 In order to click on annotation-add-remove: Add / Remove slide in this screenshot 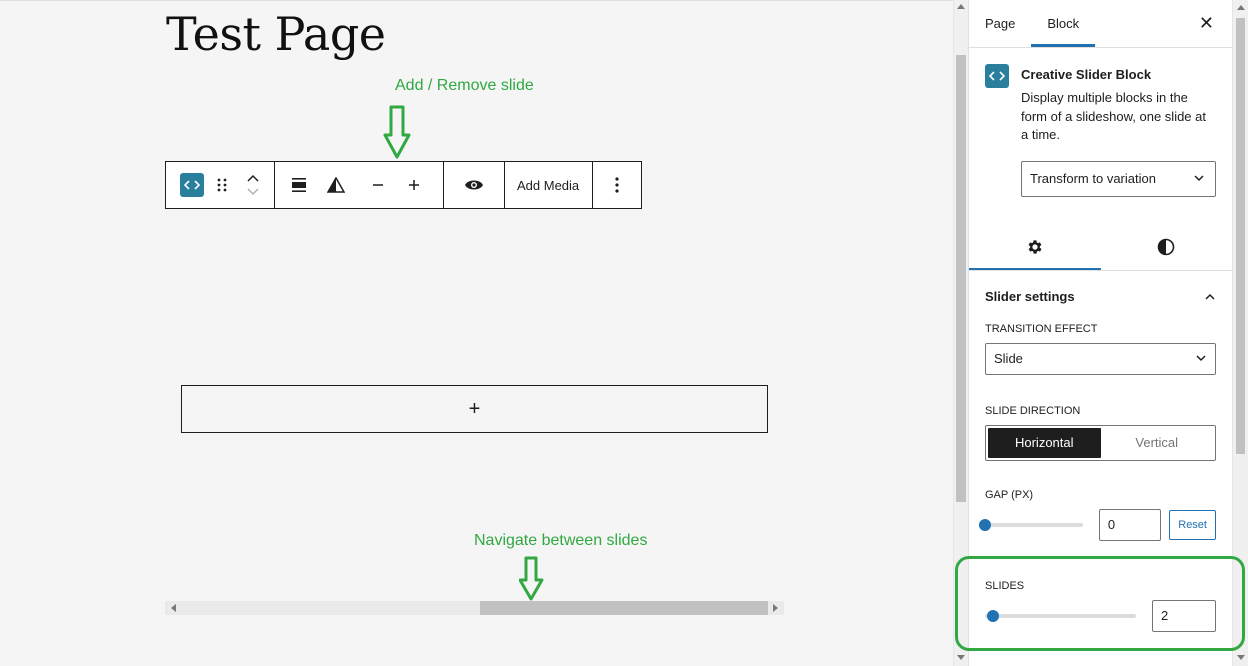, I will do `click(464, 85)`.